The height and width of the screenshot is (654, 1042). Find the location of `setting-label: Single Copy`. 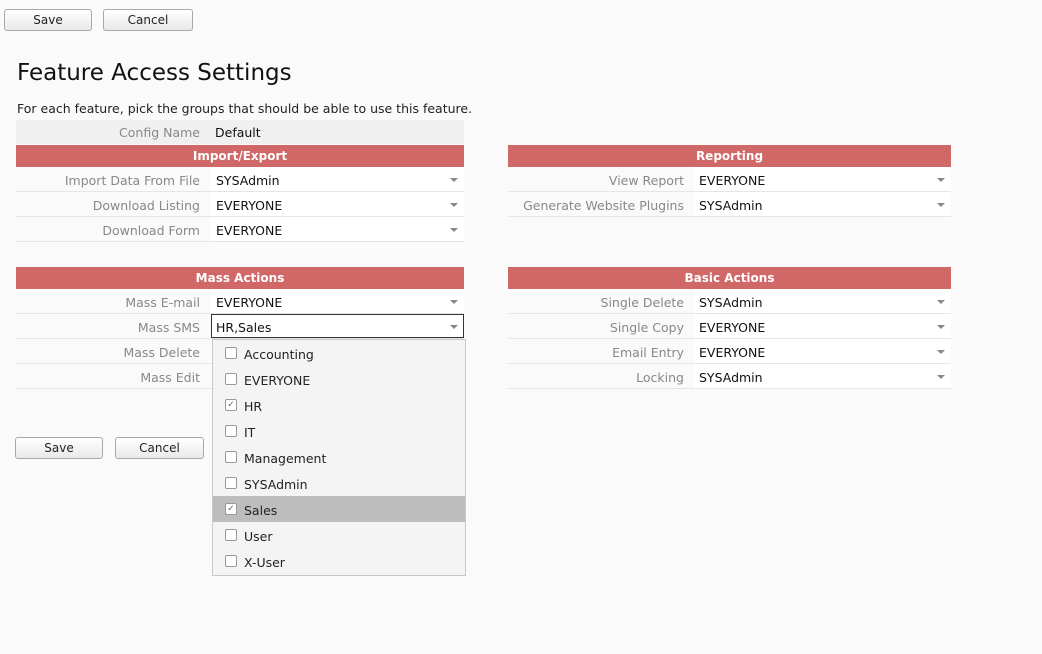

setting-label: Single Copy is located at coordinates (646, 327).